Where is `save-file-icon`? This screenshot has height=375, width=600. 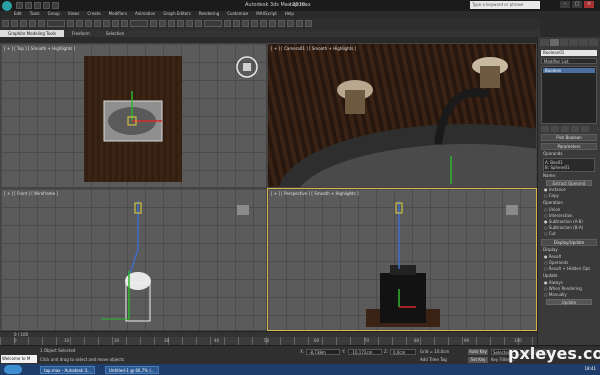 save-file-icon is located at coordinates (37, 5).